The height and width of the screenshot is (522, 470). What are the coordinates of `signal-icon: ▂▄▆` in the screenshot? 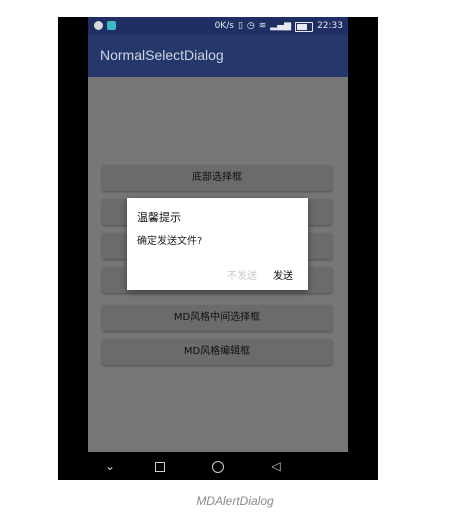 It's located at (281, 26).